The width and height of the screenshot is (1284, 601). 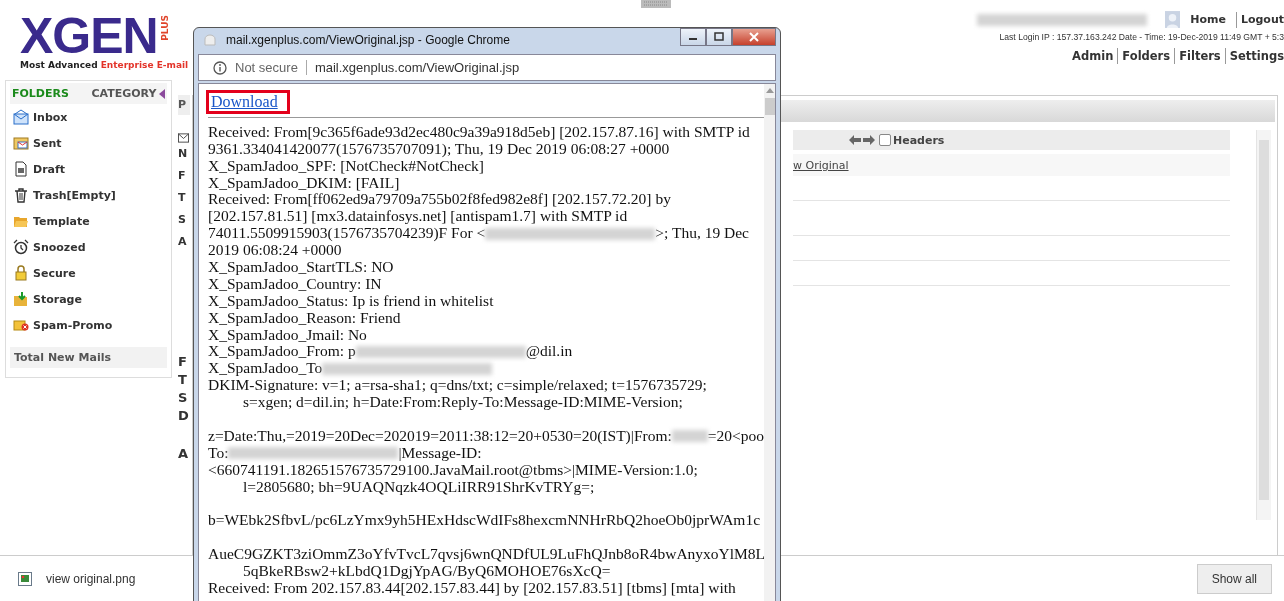 What do you see at coordinates (440, 436) in the screenshot?
I see `header-line-text: z=Date:Thu,=2019=20Dec=202019=2011:38:12=20+0530=20(IST)|From:` at bounding box center [440, 436].